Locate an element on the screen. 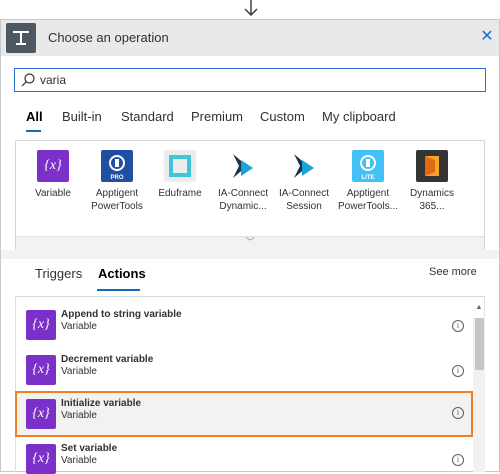  tab-triggers: Triggers is located at coordinates (58, 273).